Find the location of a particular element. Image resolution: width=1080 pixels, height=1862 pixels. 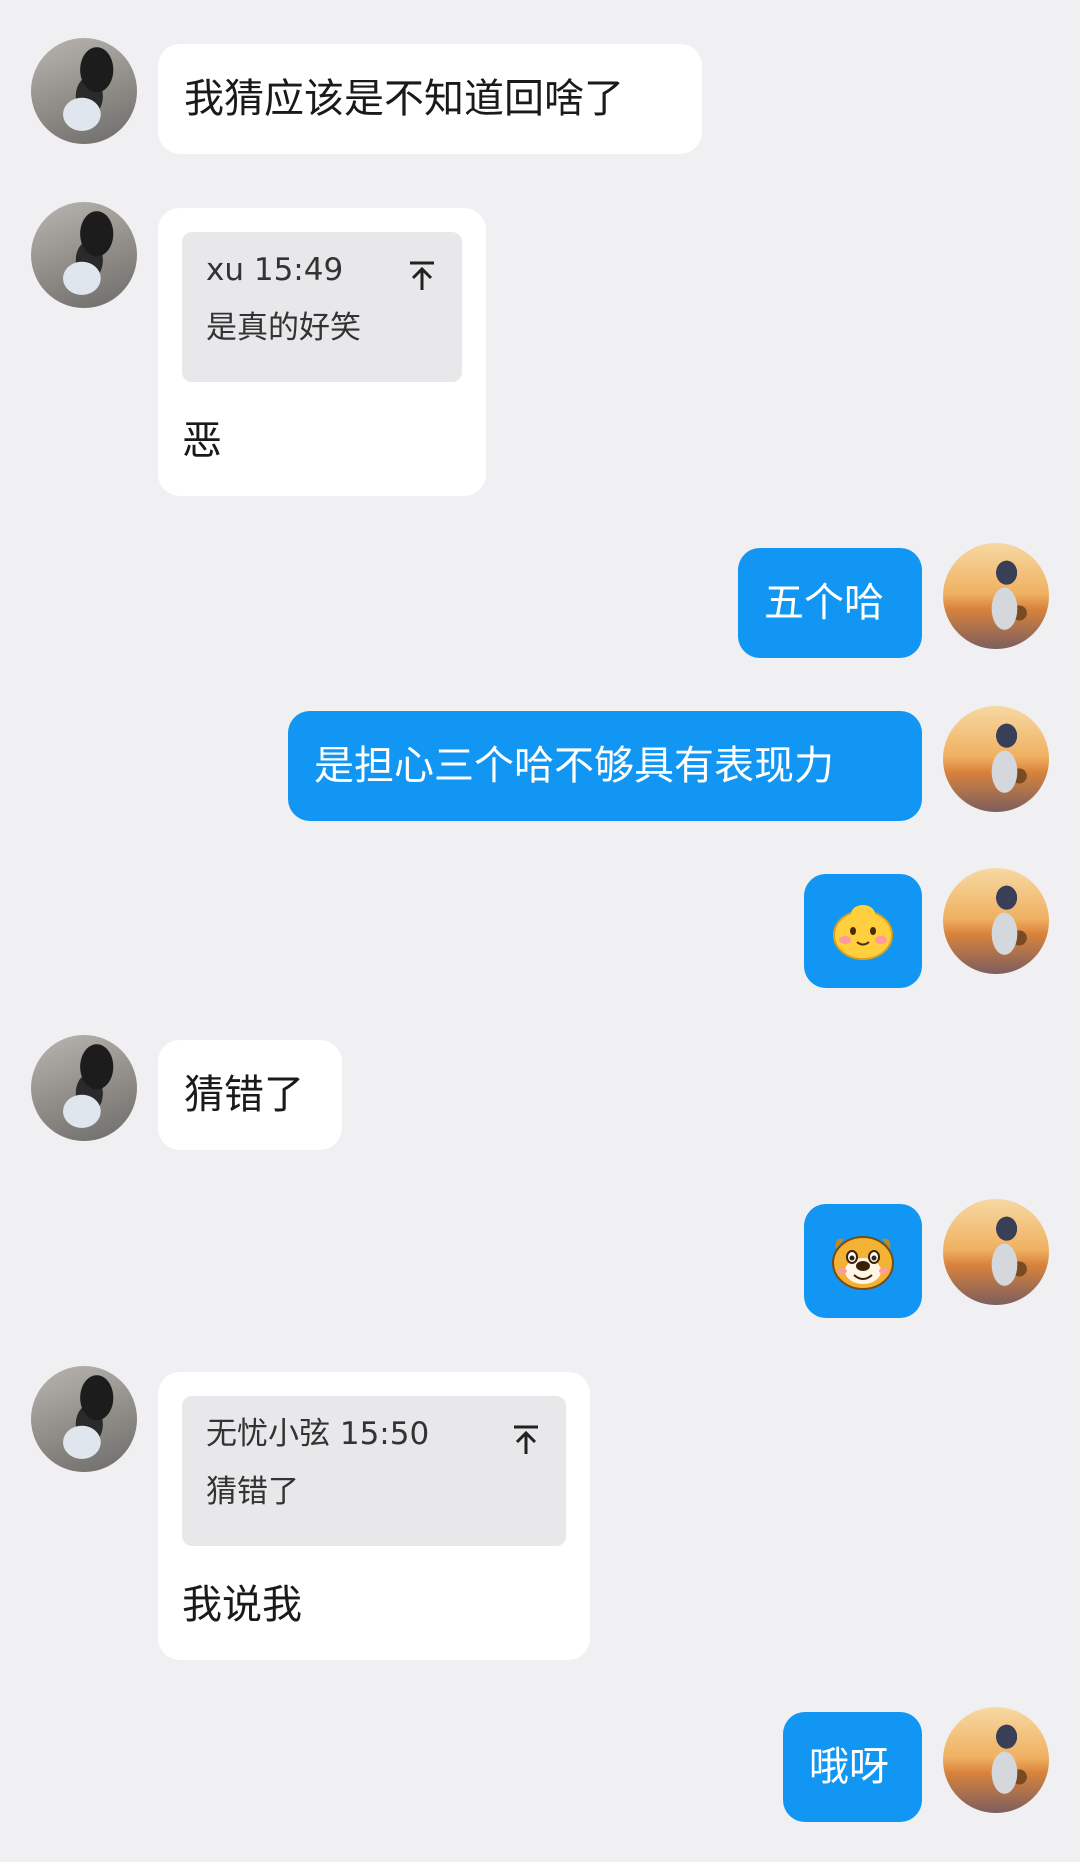

quoted-header: xu 15:49 is located at coordinates (322, 270).